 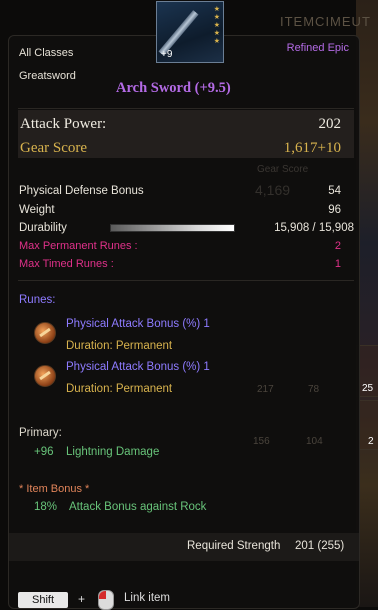 What do you see at coordinates (37, 300) in the screenshot?
I see `runes-header: Runes:` at bounding box center [37, 300].